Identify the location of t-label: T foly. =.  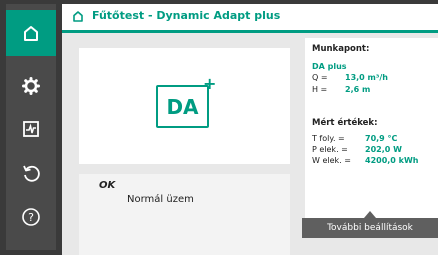
(328, 138).